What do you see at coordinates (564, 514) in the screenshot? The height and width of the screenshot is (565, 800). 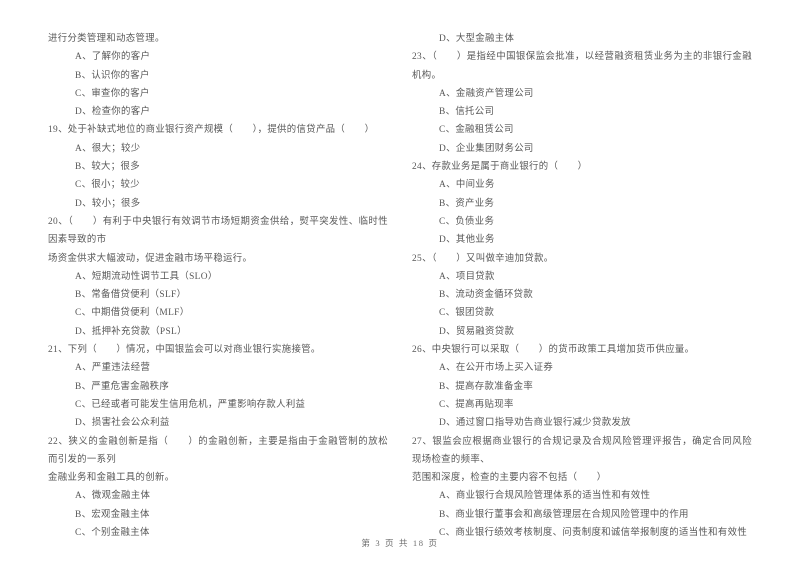 I see `option-item: B、商业银行董事会和高级管理层在合规风险管理中的作用` at bounding box center [564, 514].